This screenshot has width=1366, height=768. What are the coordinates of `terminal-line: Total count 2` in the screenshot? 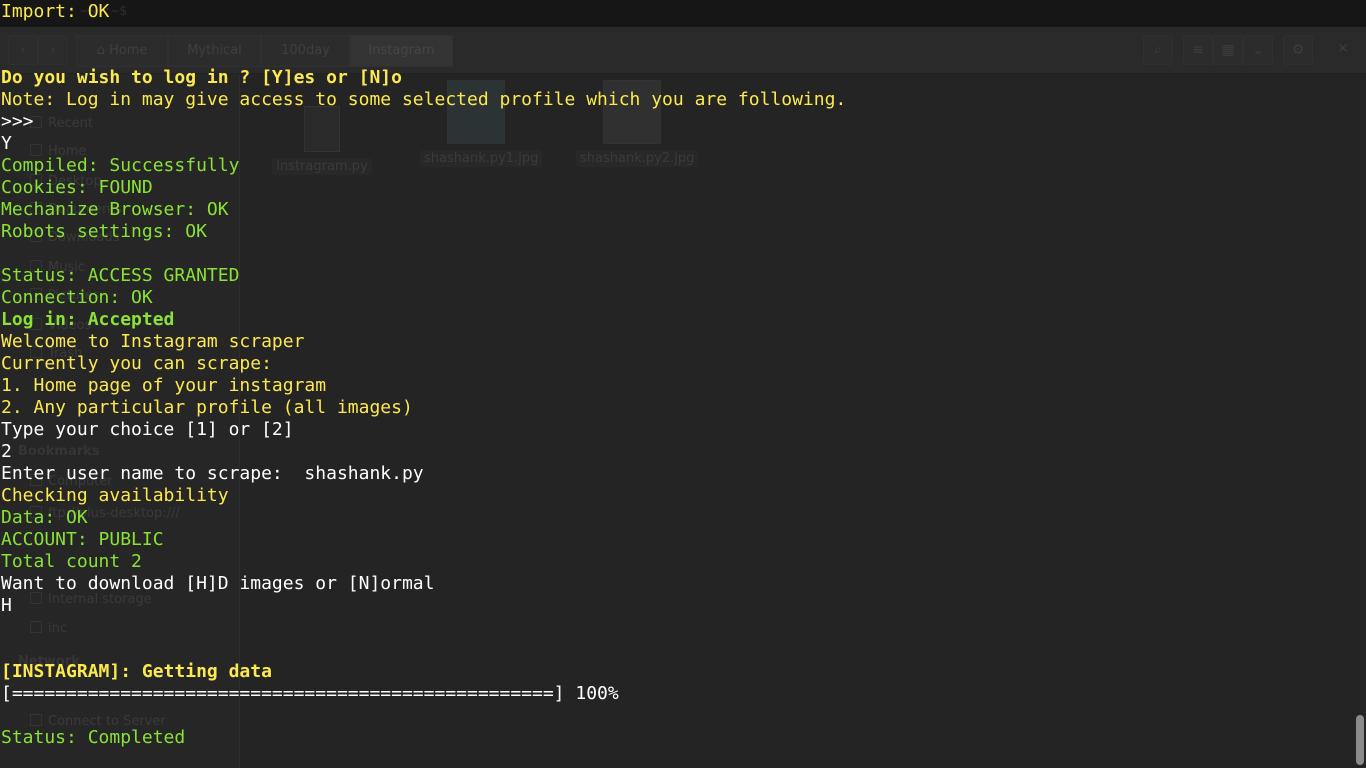 It's located at (71, 561).